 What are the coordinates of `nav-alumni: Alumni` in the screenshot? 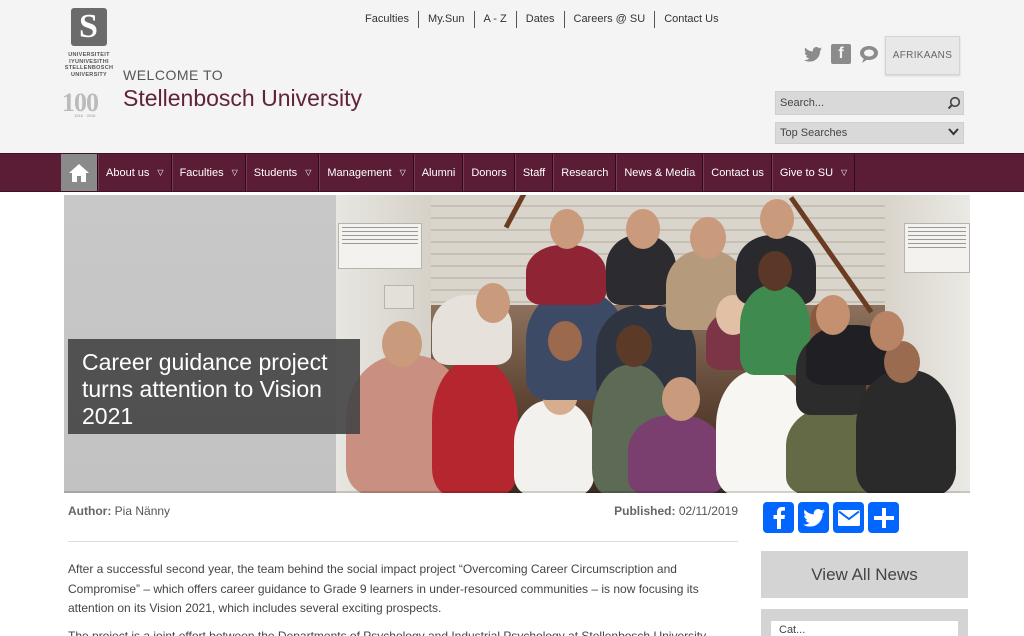 It's located at (438, 172).